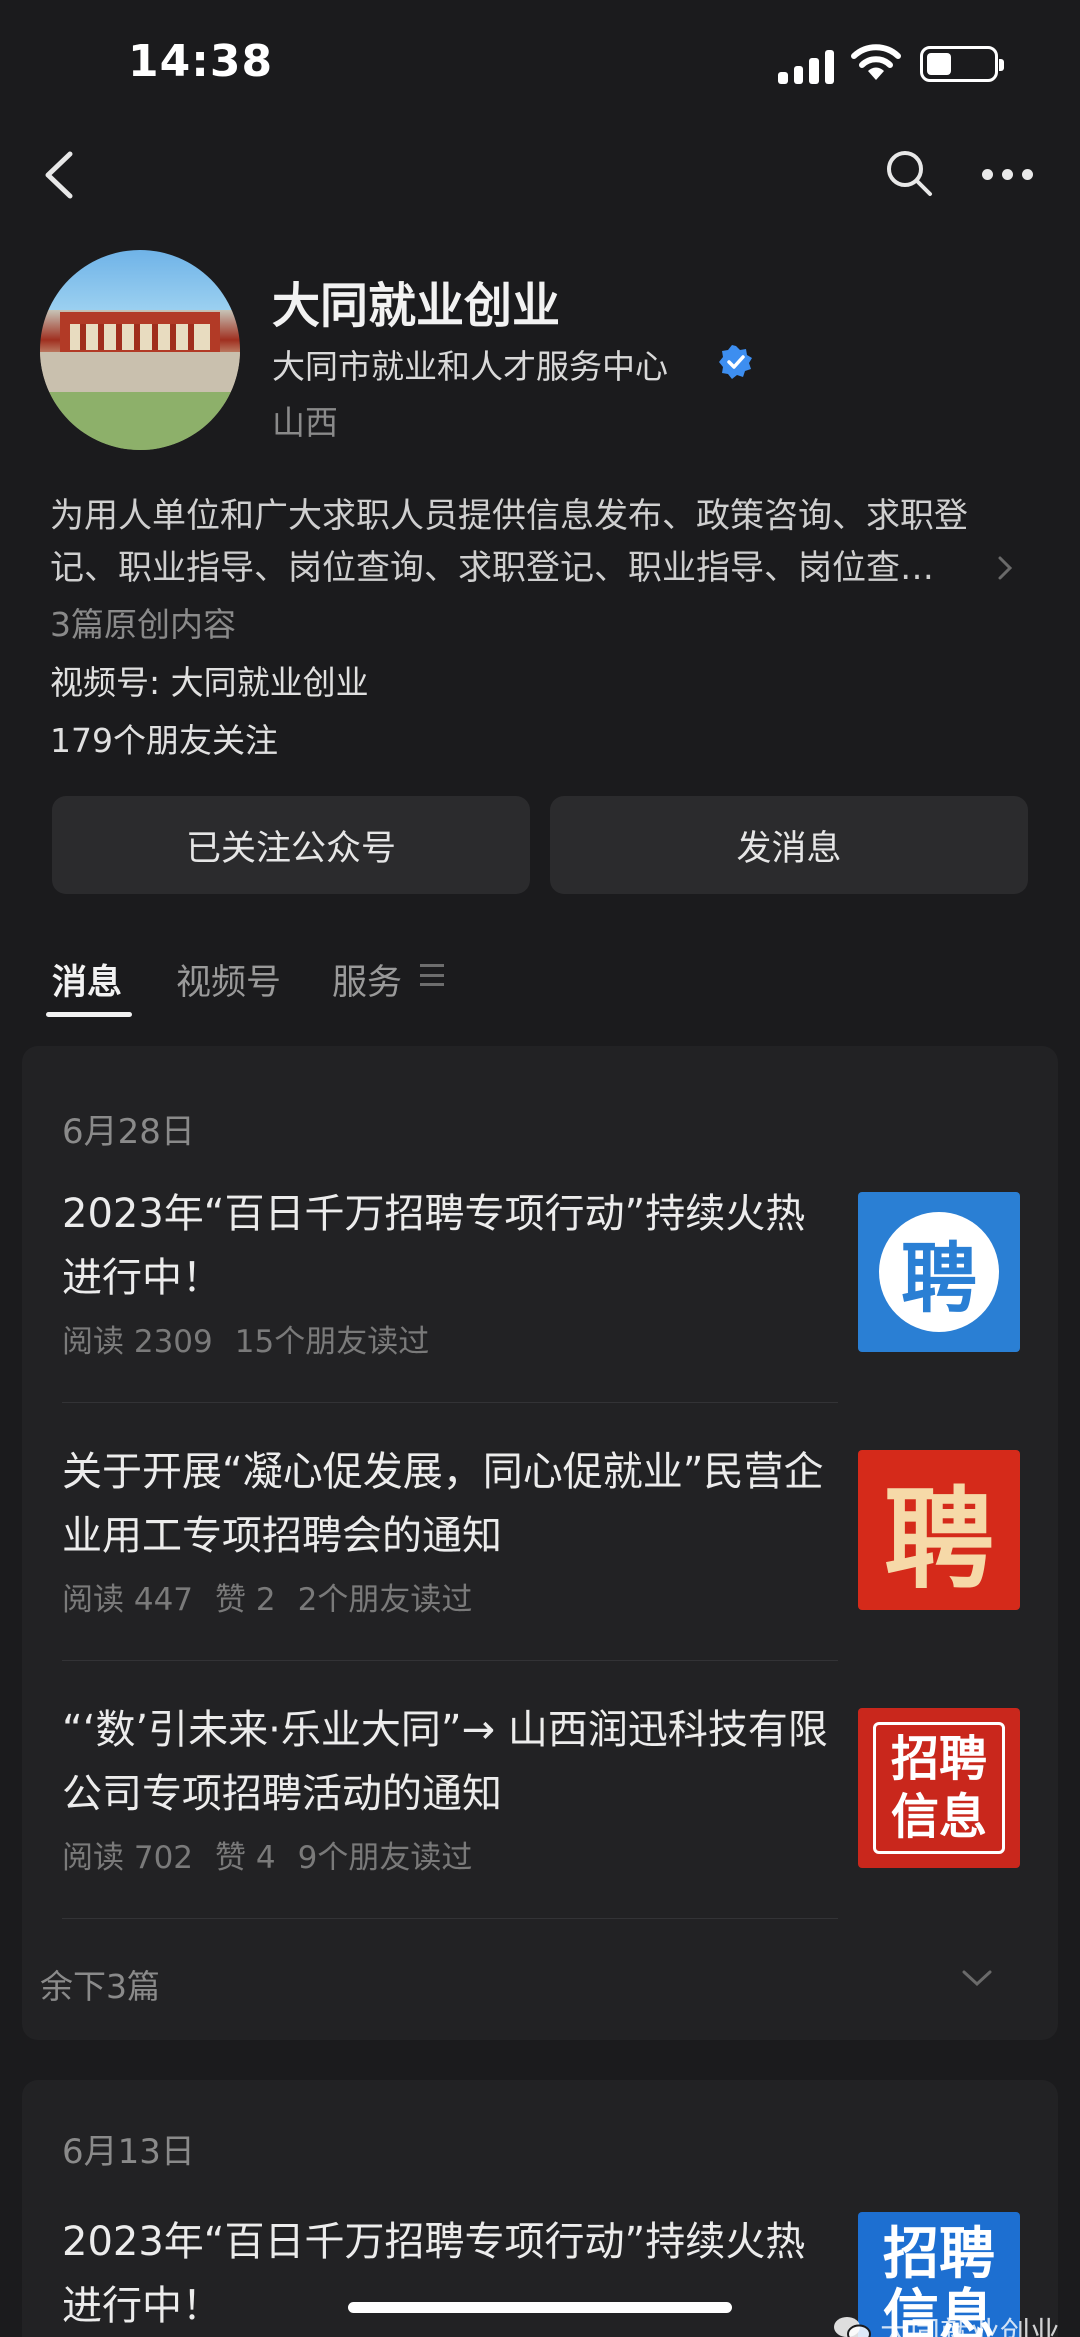 This screenshot has width=1080, height=2337. Describe the element at coordinates (432, 975) in the screenshot. I see `menu-icon` at that location.